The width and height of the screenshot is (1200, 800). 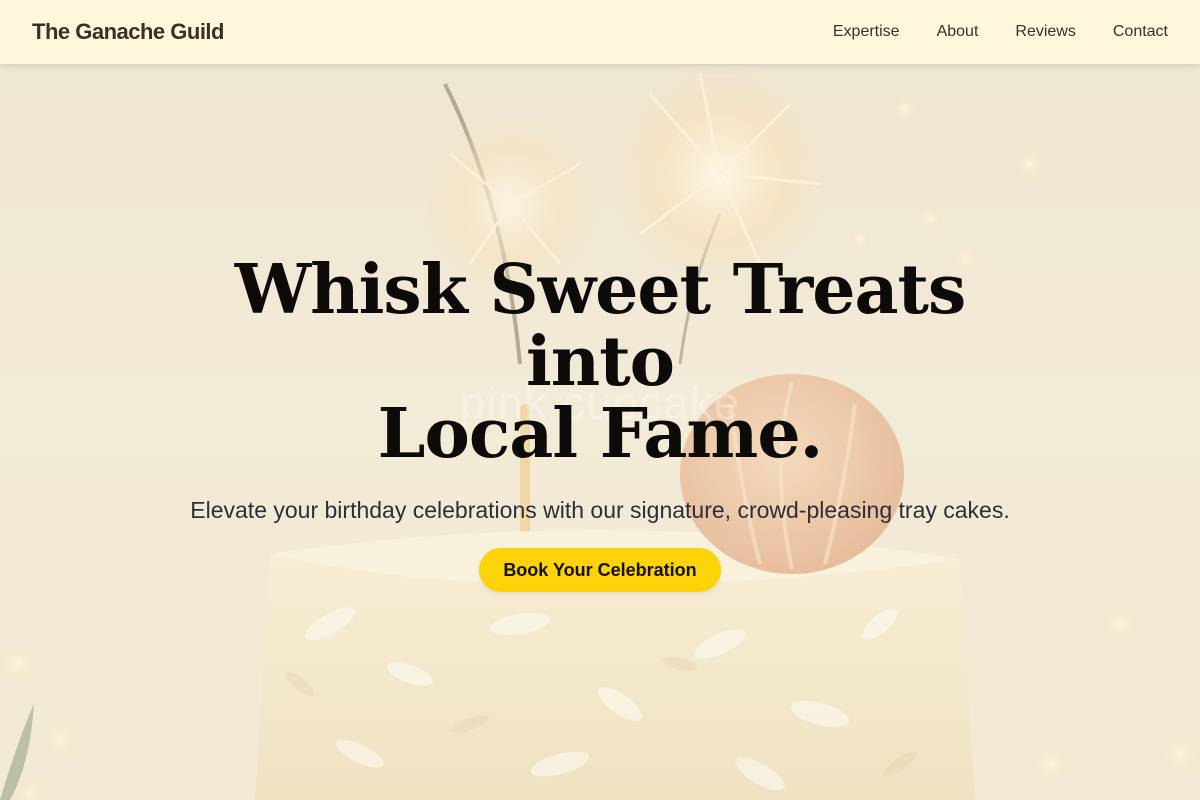 I want to click on nav-link-reviews: Reviews, so click(x=1045, y=31).